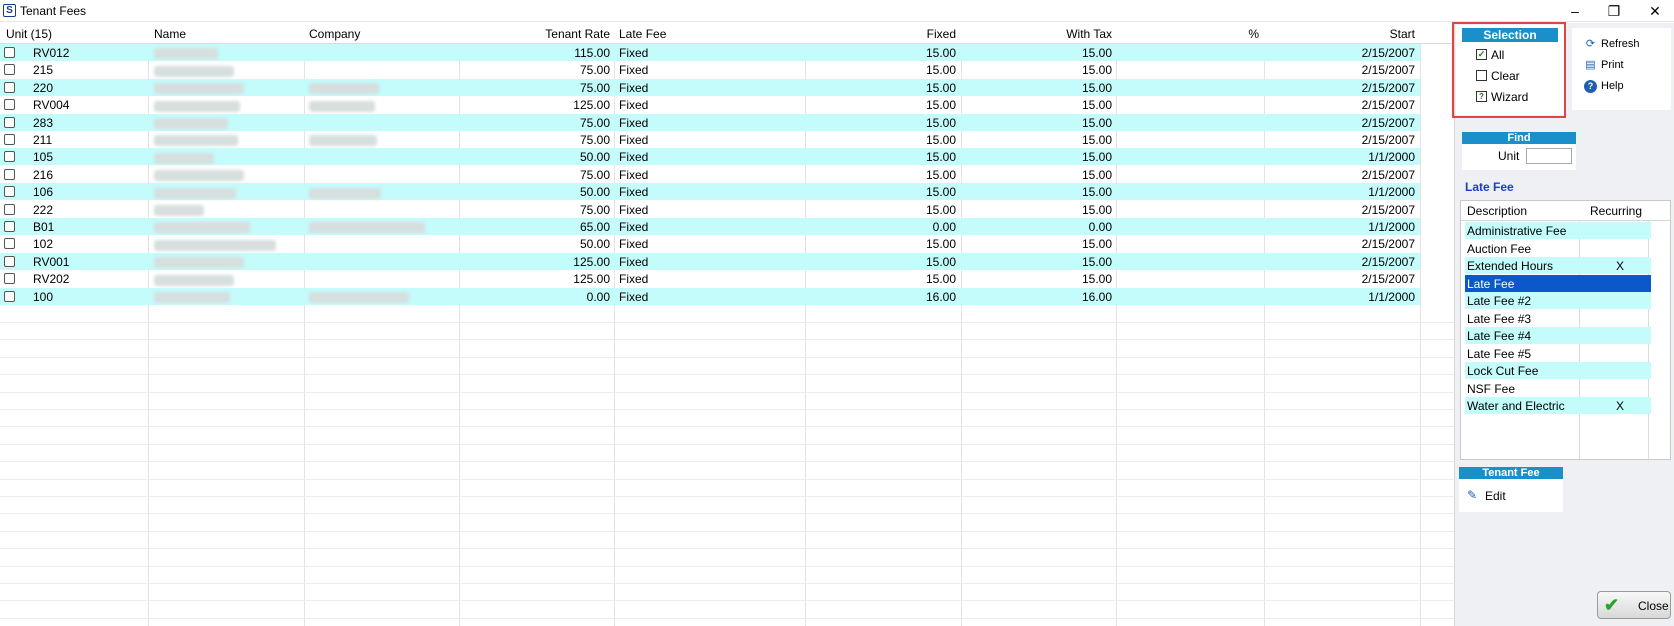 This screenshot has width=1674, height=626. I want to click on window-title: Tenant Fees, so click(53, 11).